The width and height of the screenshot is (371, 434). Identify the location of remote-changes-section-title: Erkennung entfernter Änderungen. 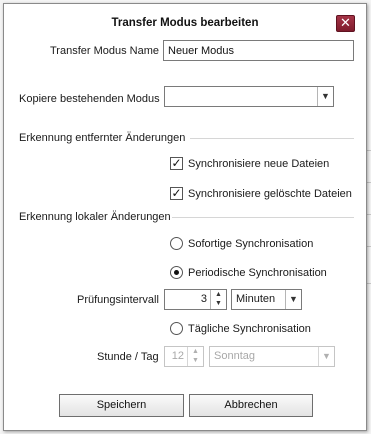
(102, 138).